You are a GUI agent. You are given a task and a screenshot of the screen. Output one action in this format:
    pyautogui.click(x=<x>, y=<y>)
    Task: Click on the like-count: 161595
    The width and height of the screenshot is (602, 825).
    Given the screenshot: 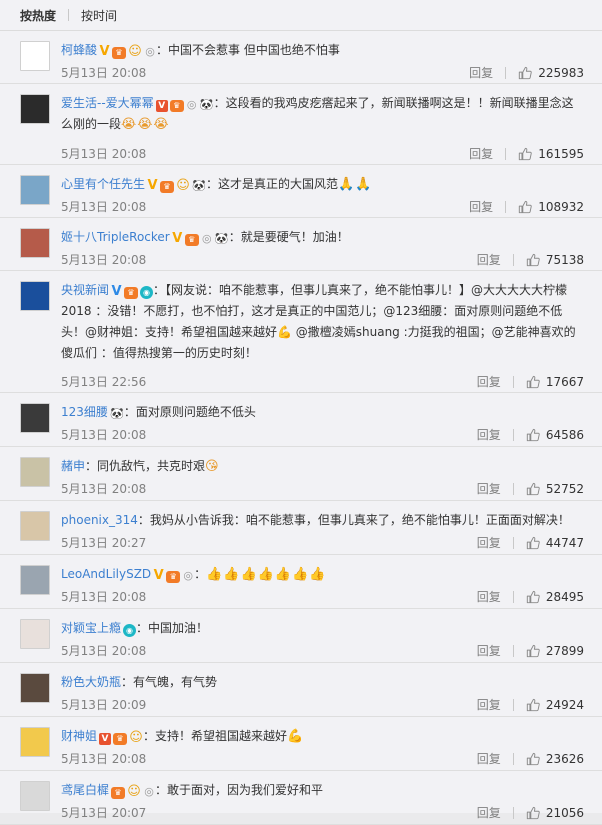 What is the action you would take?
    pyautogui.click(x=561, y=153)
    